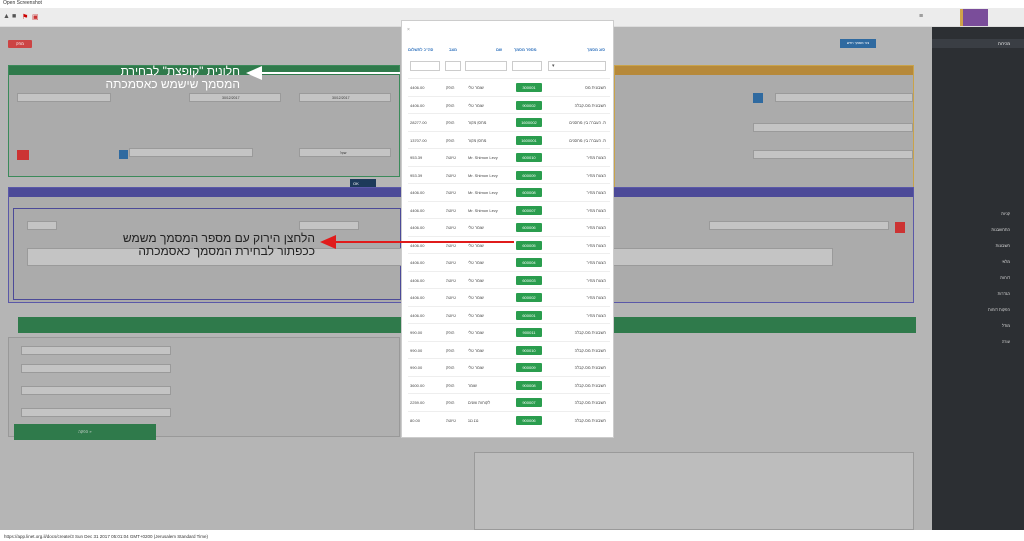  Describe the element at coordinates (254, 73) in the screenshot. I see `arrow-top-head` at that location.